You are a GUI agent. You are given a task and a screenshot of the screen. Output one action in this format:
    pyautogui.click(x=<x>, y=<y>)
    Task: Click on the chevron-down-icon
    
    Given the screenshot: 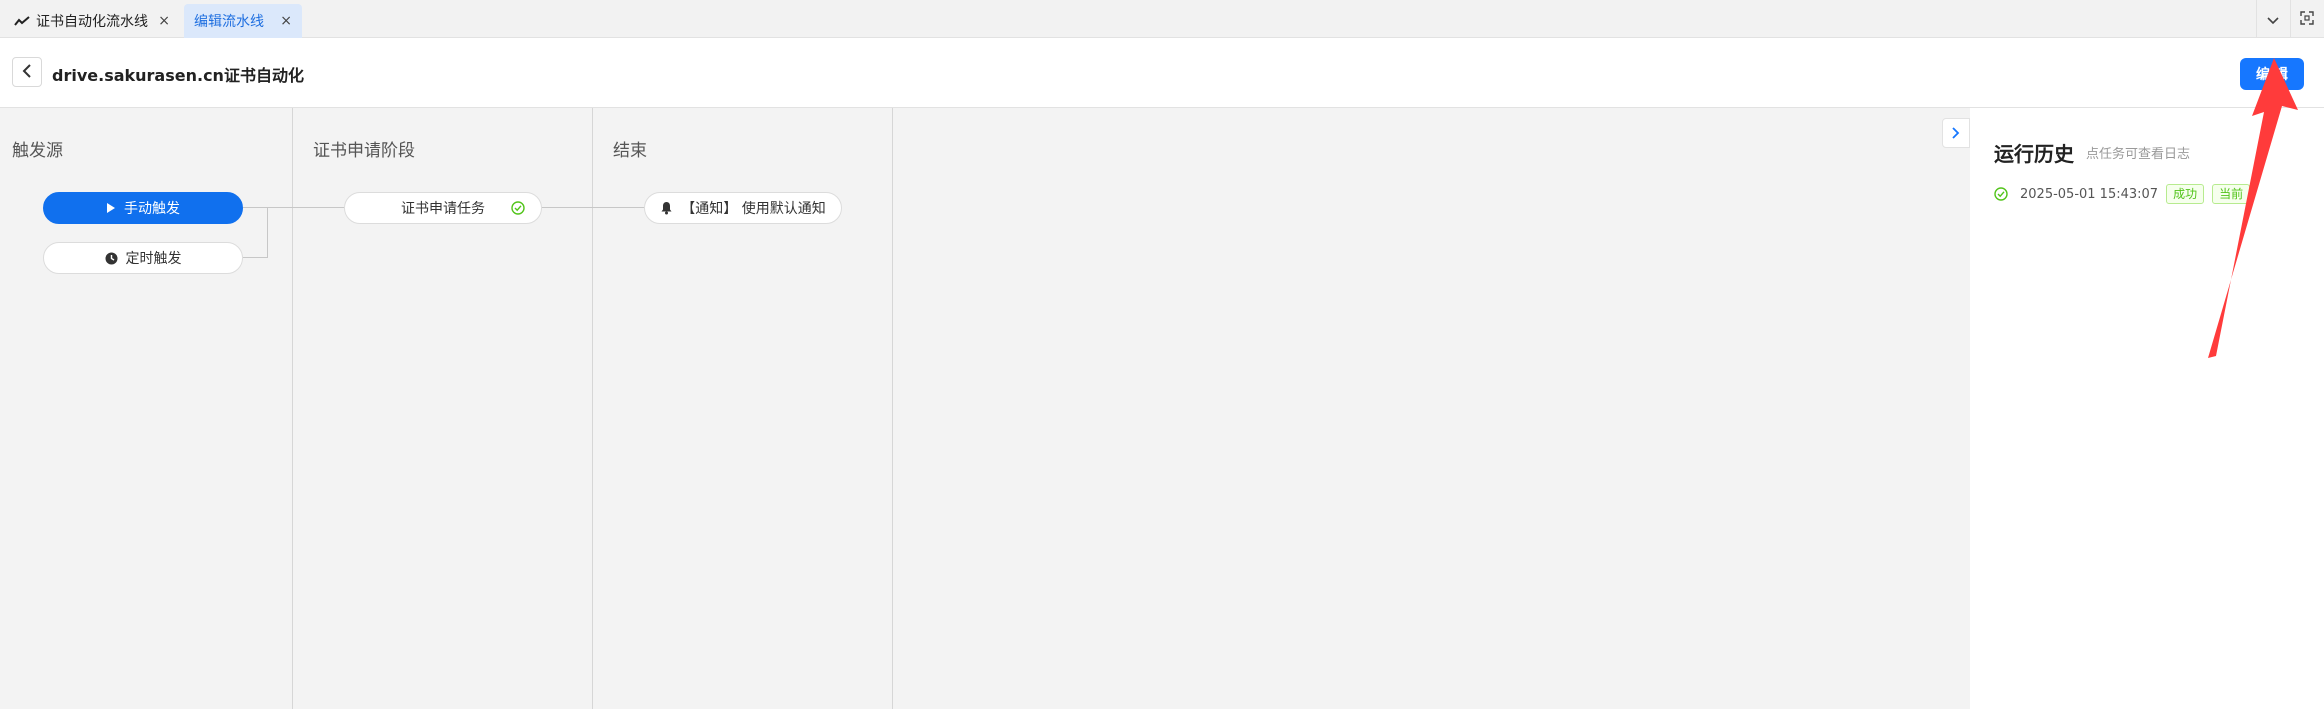 What is the action you would take?
    pyautogui.click(x=2272, y=19)
    